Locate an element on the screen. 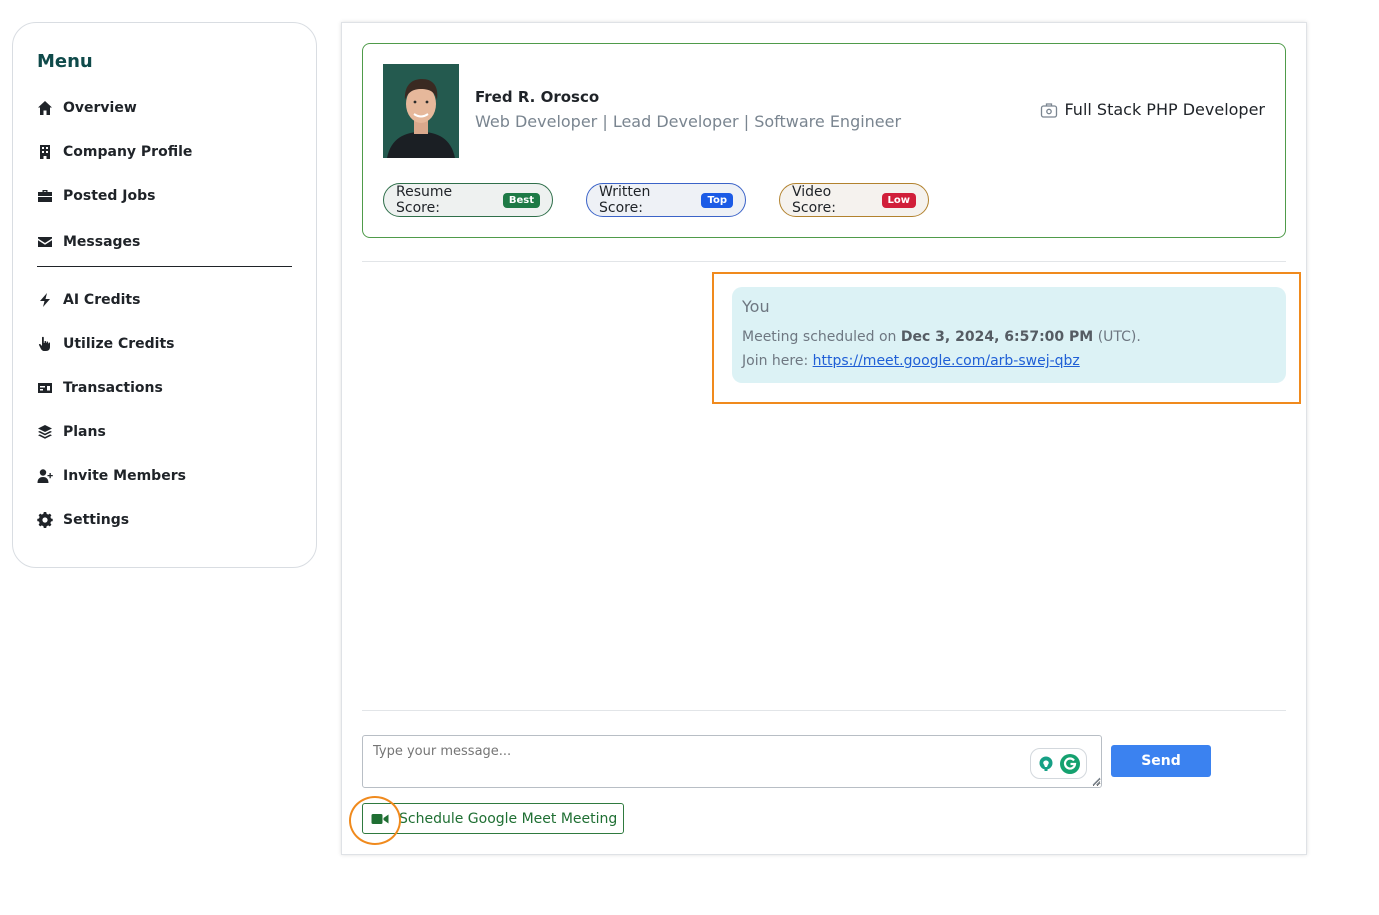  sidebar-item-label: Utilize Credits is located at coordinates (119, 344).